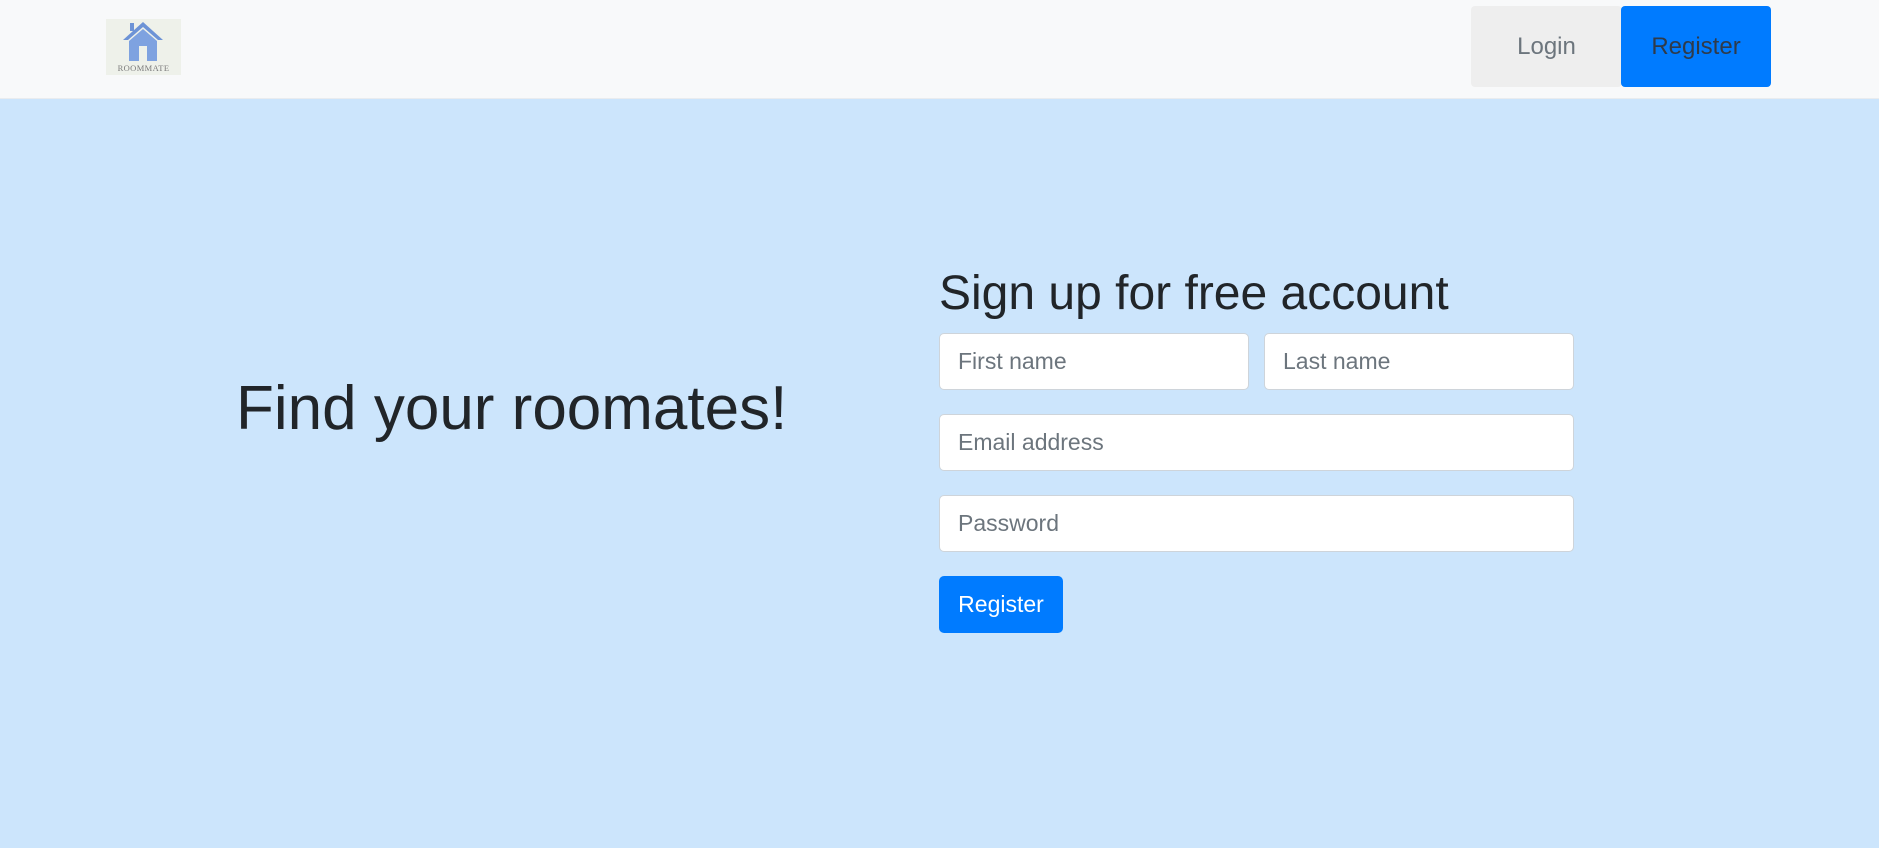 This screenshot has height=848, width=1879. I want to click on signup-form-title: Sign up for free account, so click(1194, 293).